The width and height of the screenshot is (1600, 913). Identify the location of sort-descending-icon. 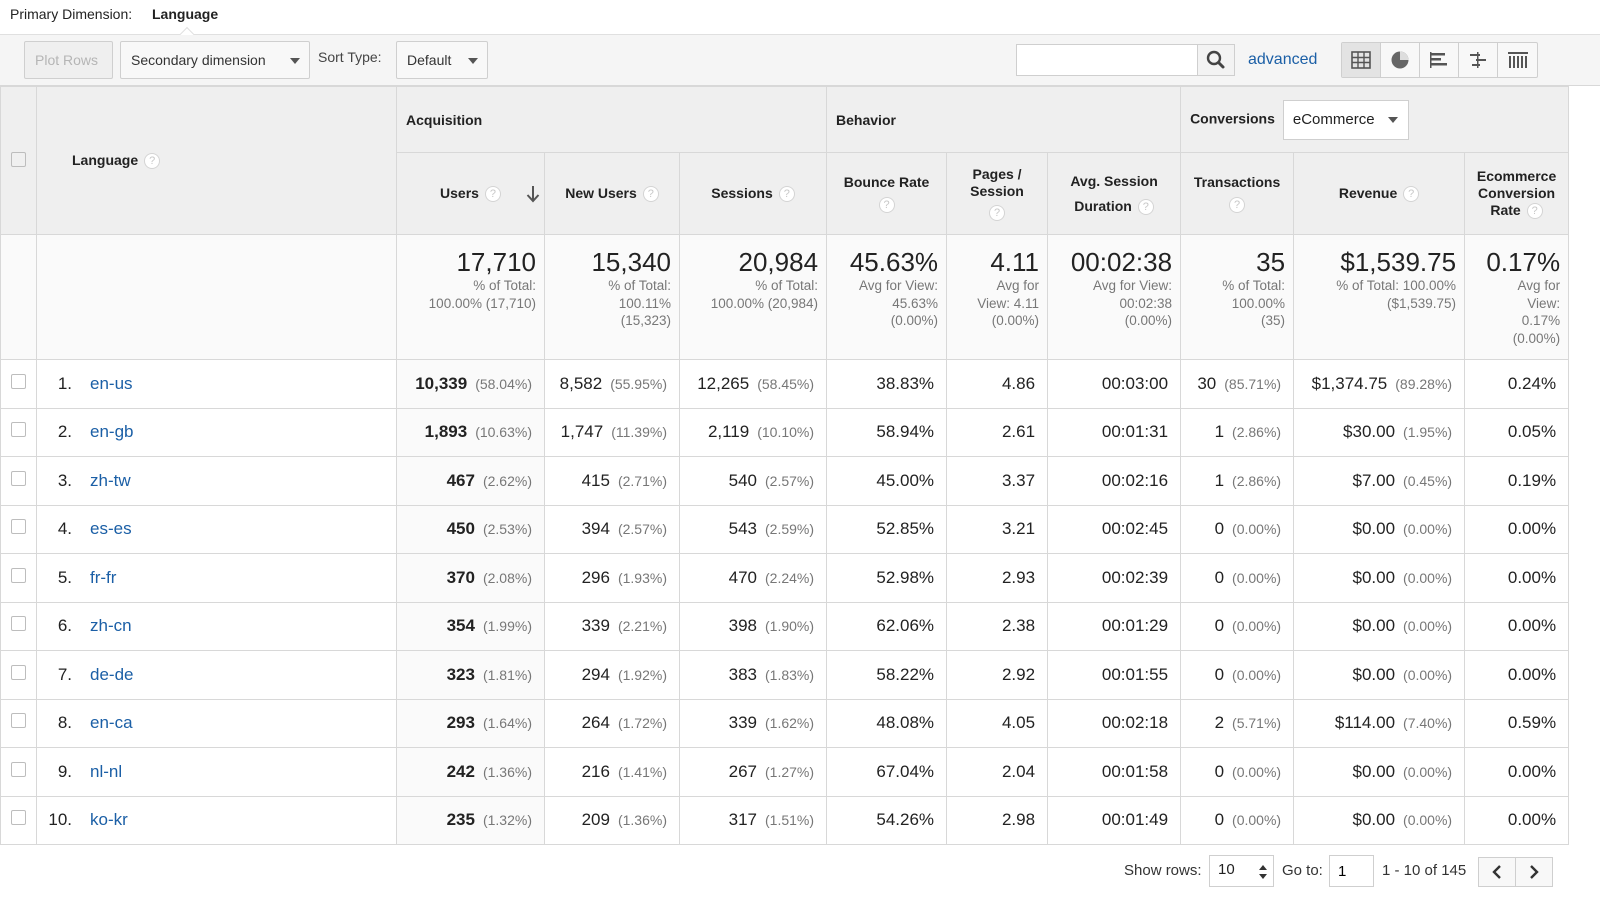
(533, 194).